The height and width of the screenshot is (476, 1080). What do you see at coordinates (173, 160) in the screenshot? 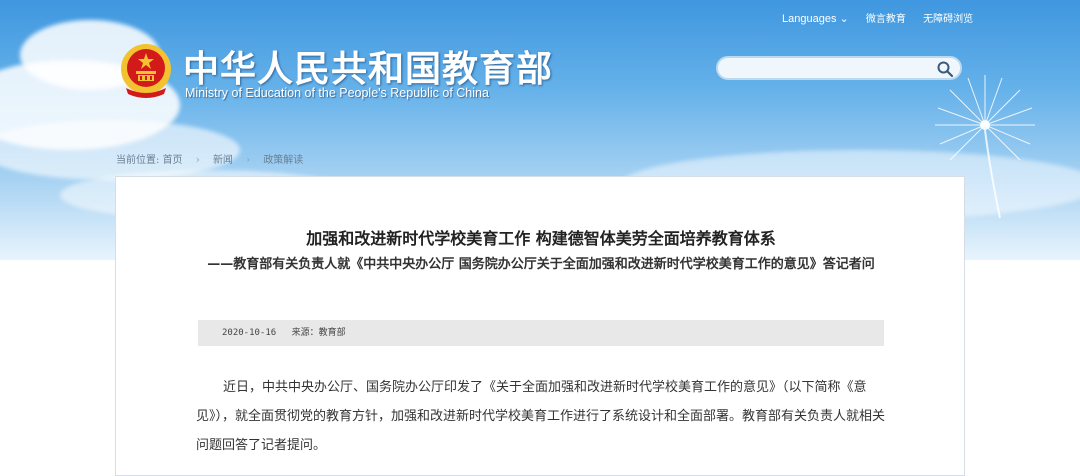
I see `breadcrumb-home: 首页` at bounding box center [173, 160].